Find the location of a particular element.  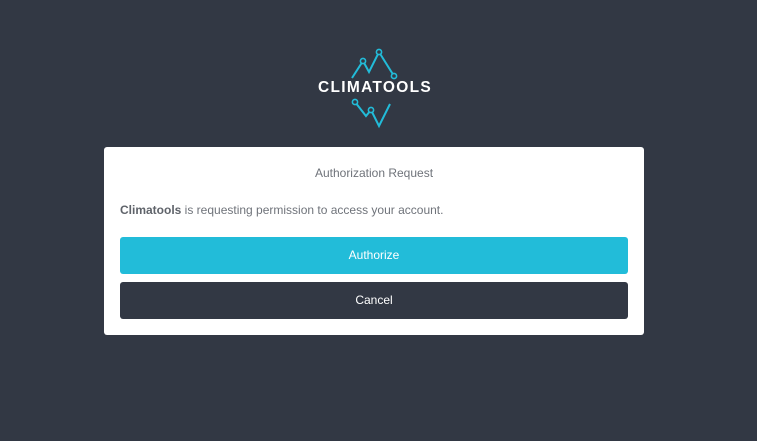

logo-wordmark: CLIMATOOLS is located at coordinates (375, 87).